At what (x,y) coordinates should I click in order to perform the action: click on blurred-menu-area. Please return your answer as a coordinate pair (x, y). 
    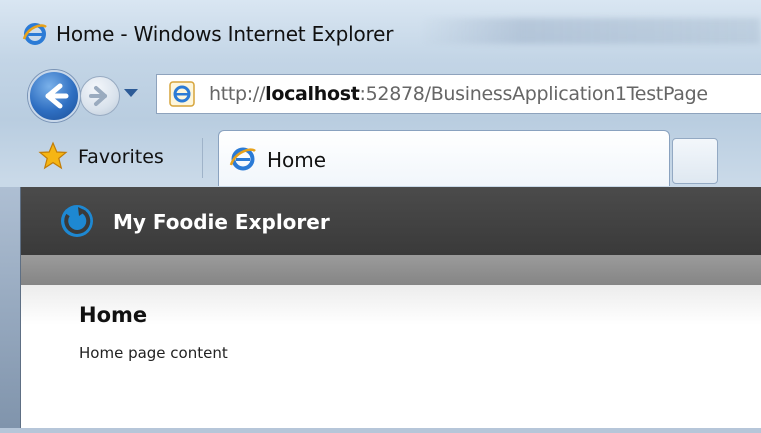
    Looking at the image, I should click on (590, 31).